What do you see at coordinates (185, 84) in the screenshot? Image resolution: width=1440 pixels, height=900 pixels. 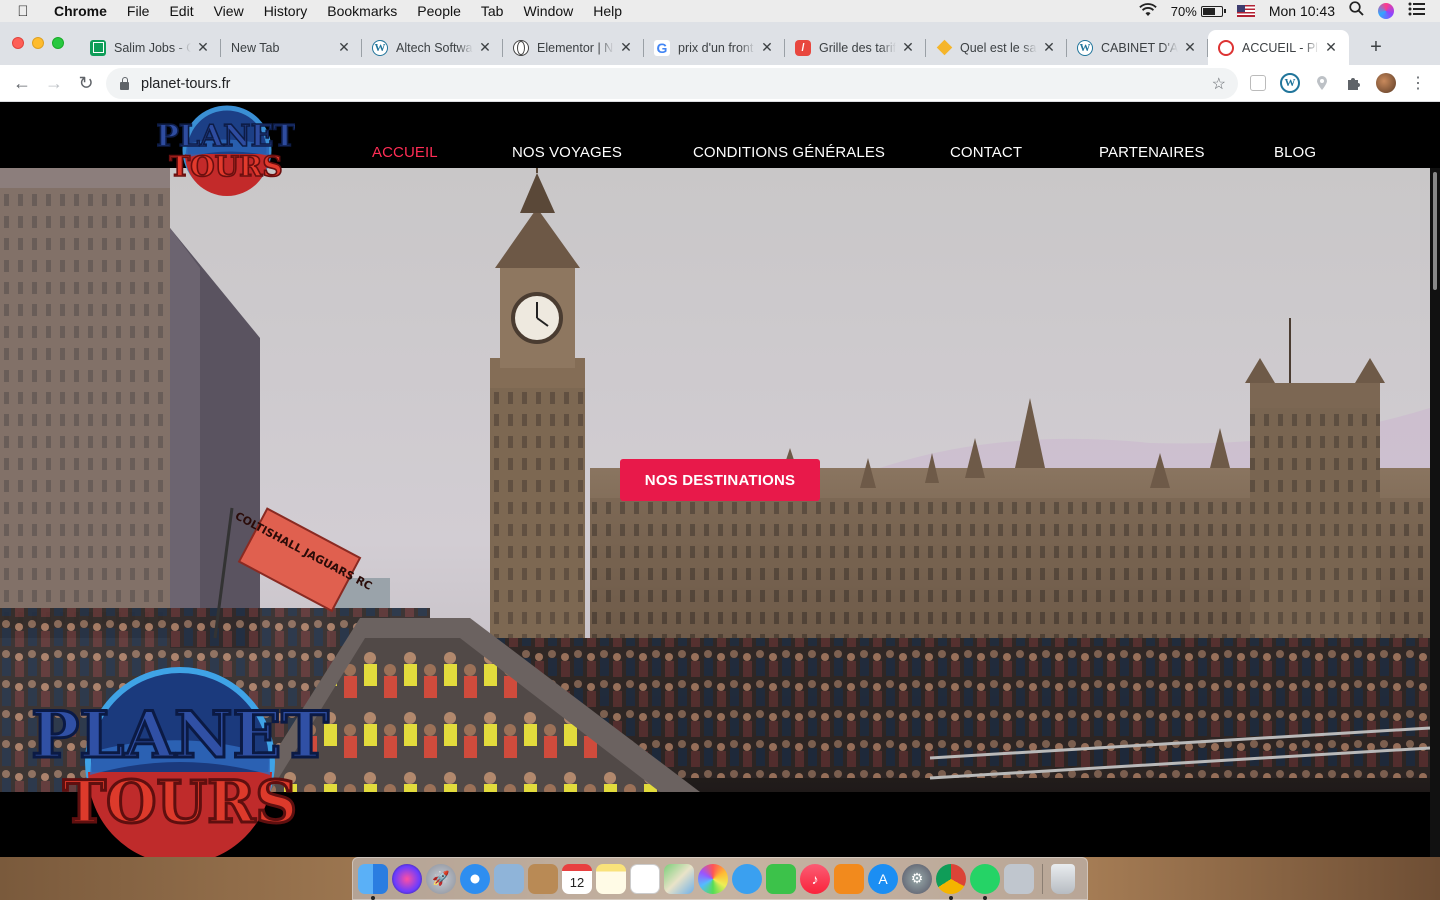 I see `url-text: planet-tours.fr` at bounding box center [185, 84].